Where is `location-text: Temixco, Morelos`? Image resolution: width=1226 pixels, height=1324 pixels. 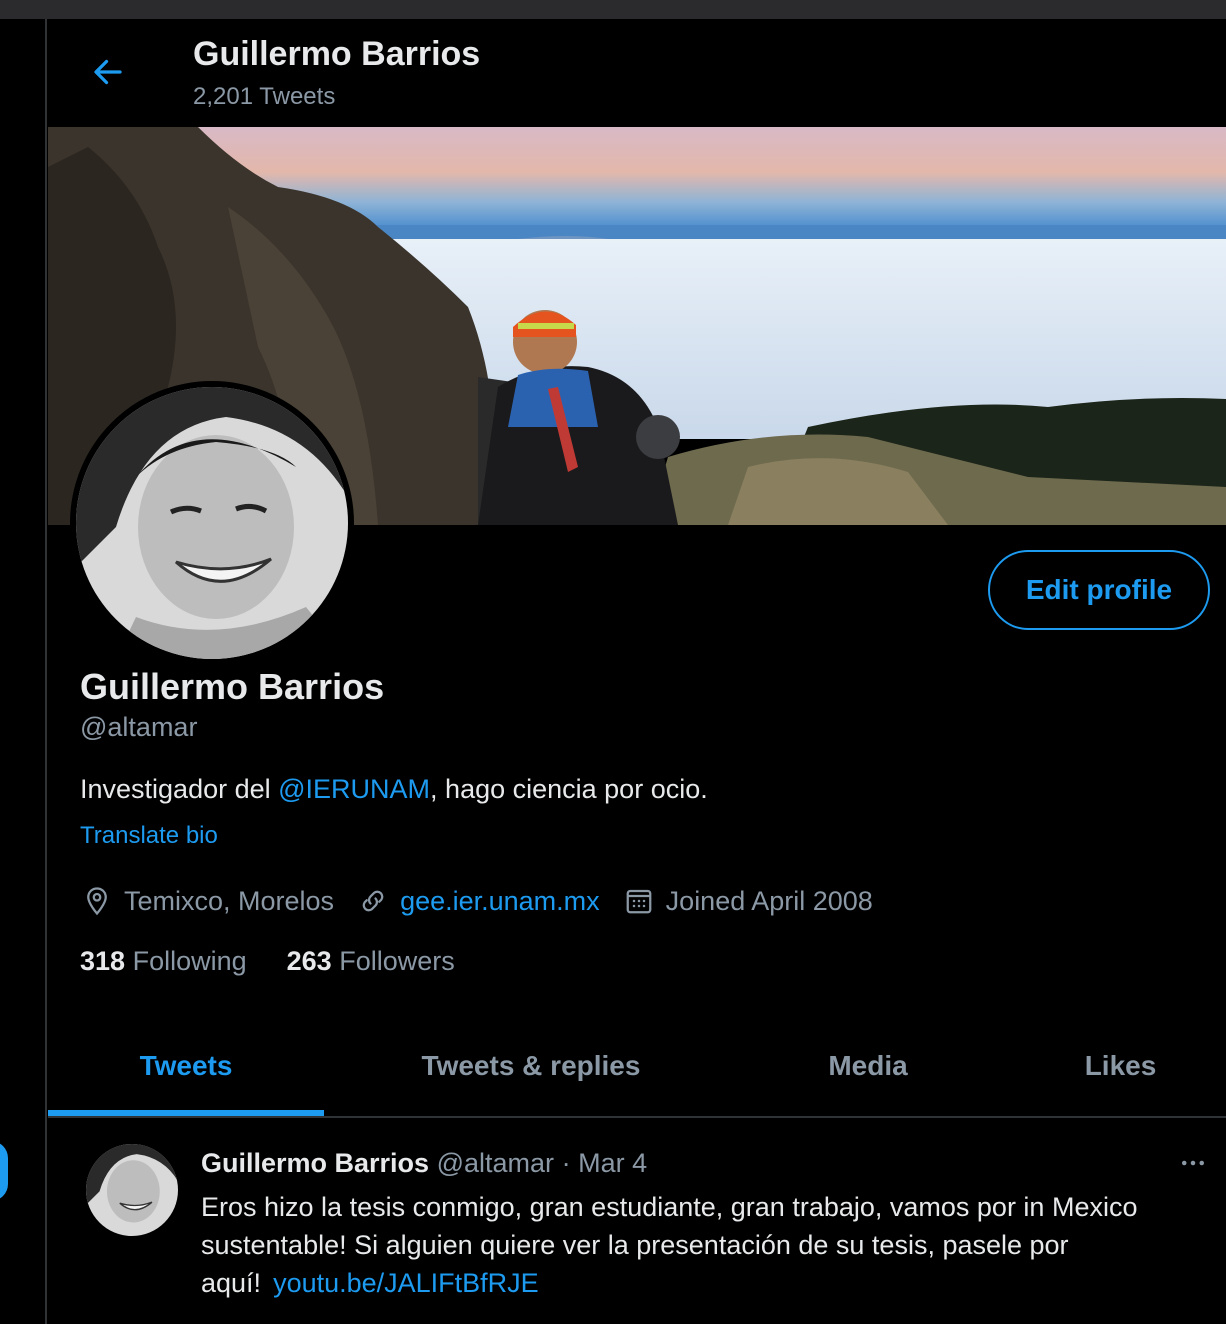
location-text: Temixco, Morelos is located at coordinates (229, 900).